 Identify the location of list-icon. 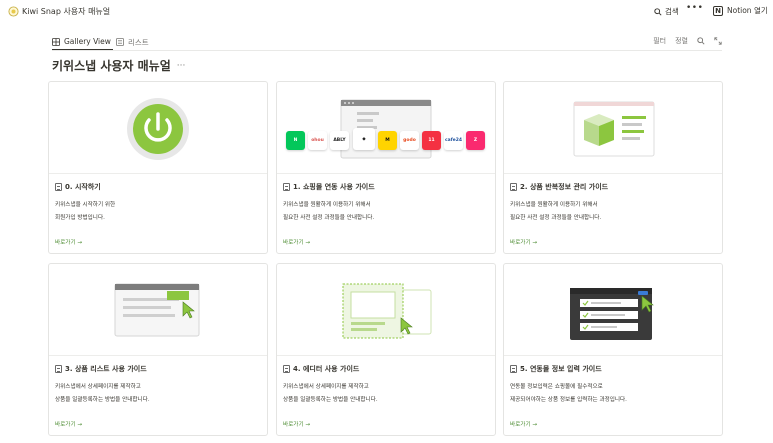
(120, 42).